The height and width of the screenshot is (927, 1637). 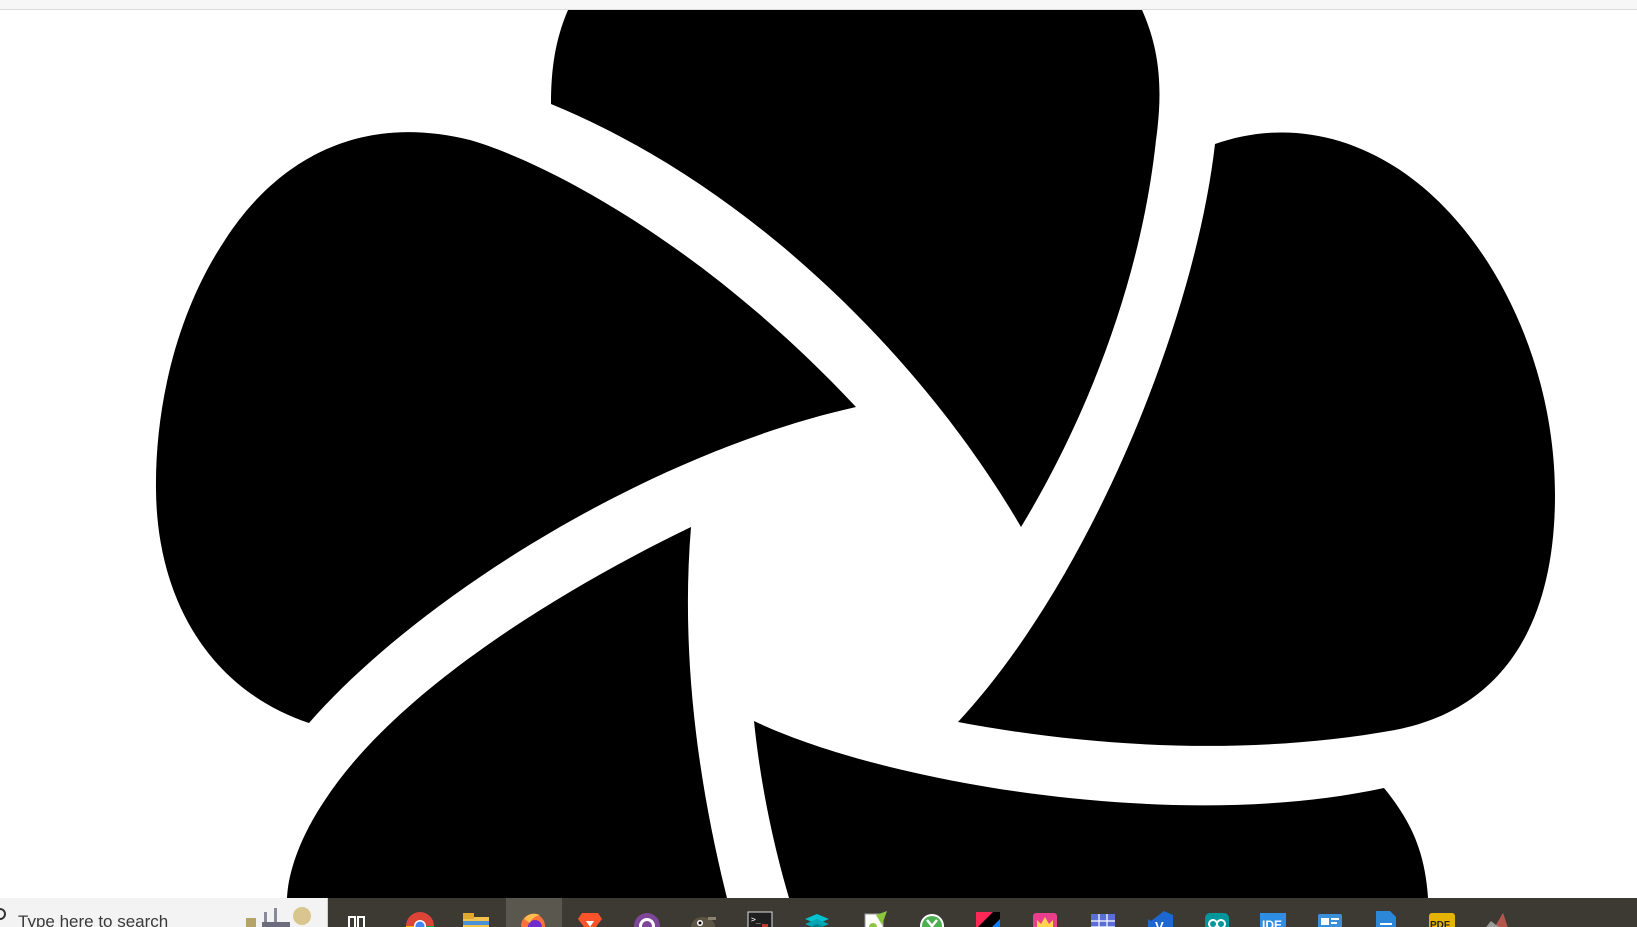 I want to click on browser-top-strip, so click(x=818, y=5).